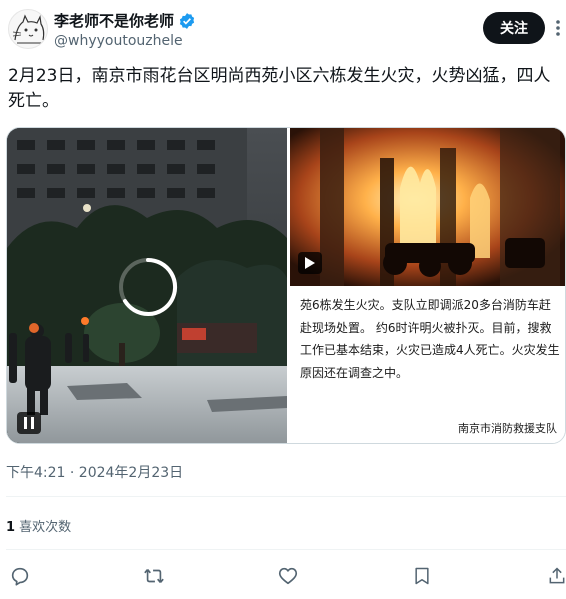 This screenshot has width=566, height=599. What do you see at coordinates (507, 428) in the screenshot?
I see `news-source: 南京市消防救援支队` at bounding box center [507, 428].